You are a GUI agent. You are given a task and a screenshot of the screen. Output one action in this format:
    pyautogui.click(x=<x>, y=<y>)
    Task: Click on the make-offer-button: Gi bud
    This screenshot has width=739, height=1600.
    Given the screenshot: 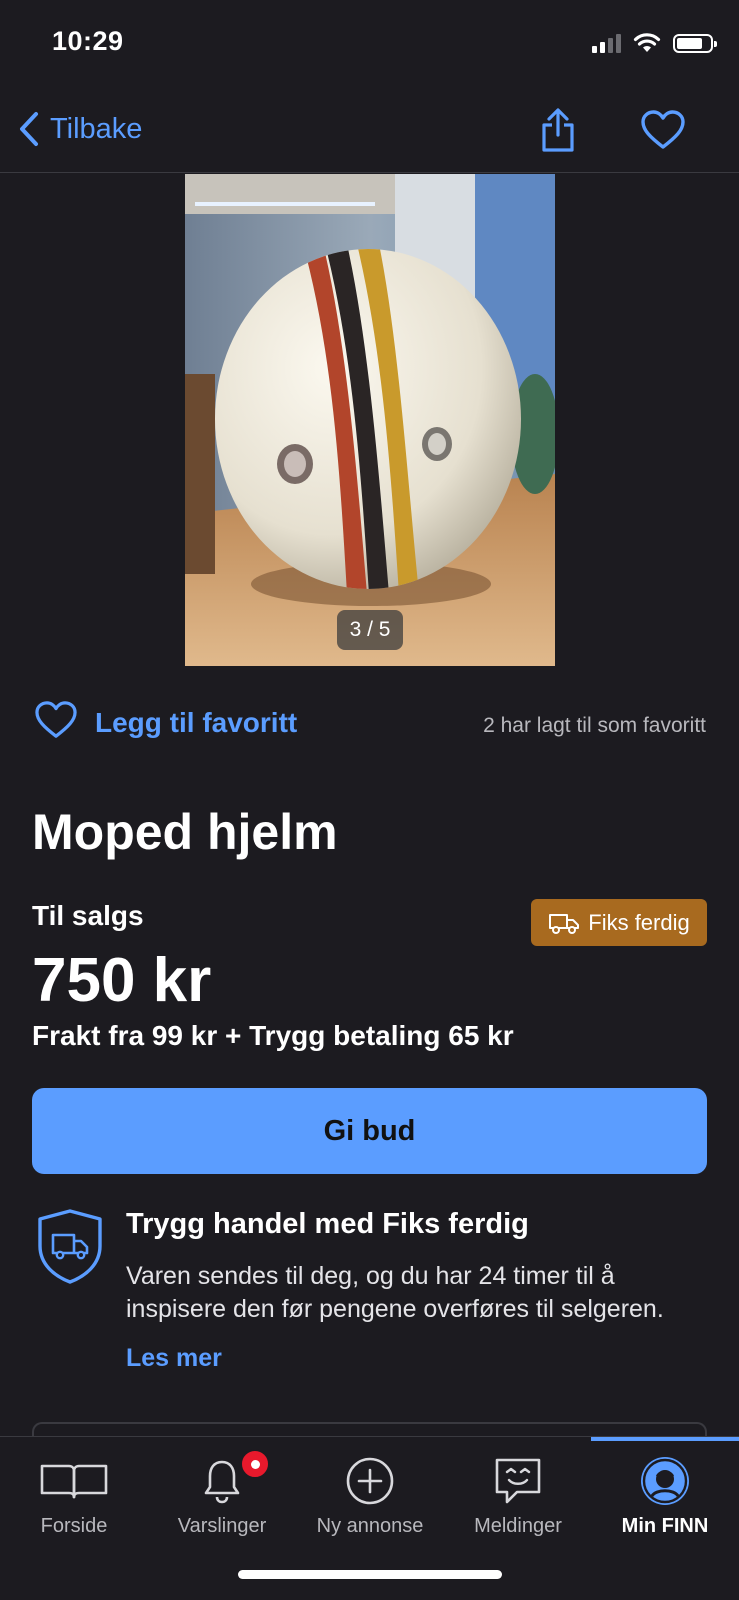 What is the action you would take?
    pyautogui.click(x=369, y=1131)
    